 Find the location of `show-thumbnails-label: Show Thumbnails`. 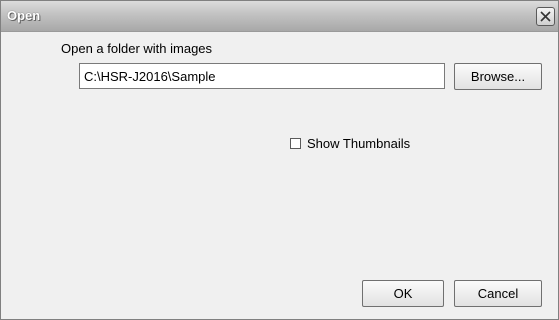

show-thumbnails-label: Show Thumbnails is located at coordinates (359, 143).